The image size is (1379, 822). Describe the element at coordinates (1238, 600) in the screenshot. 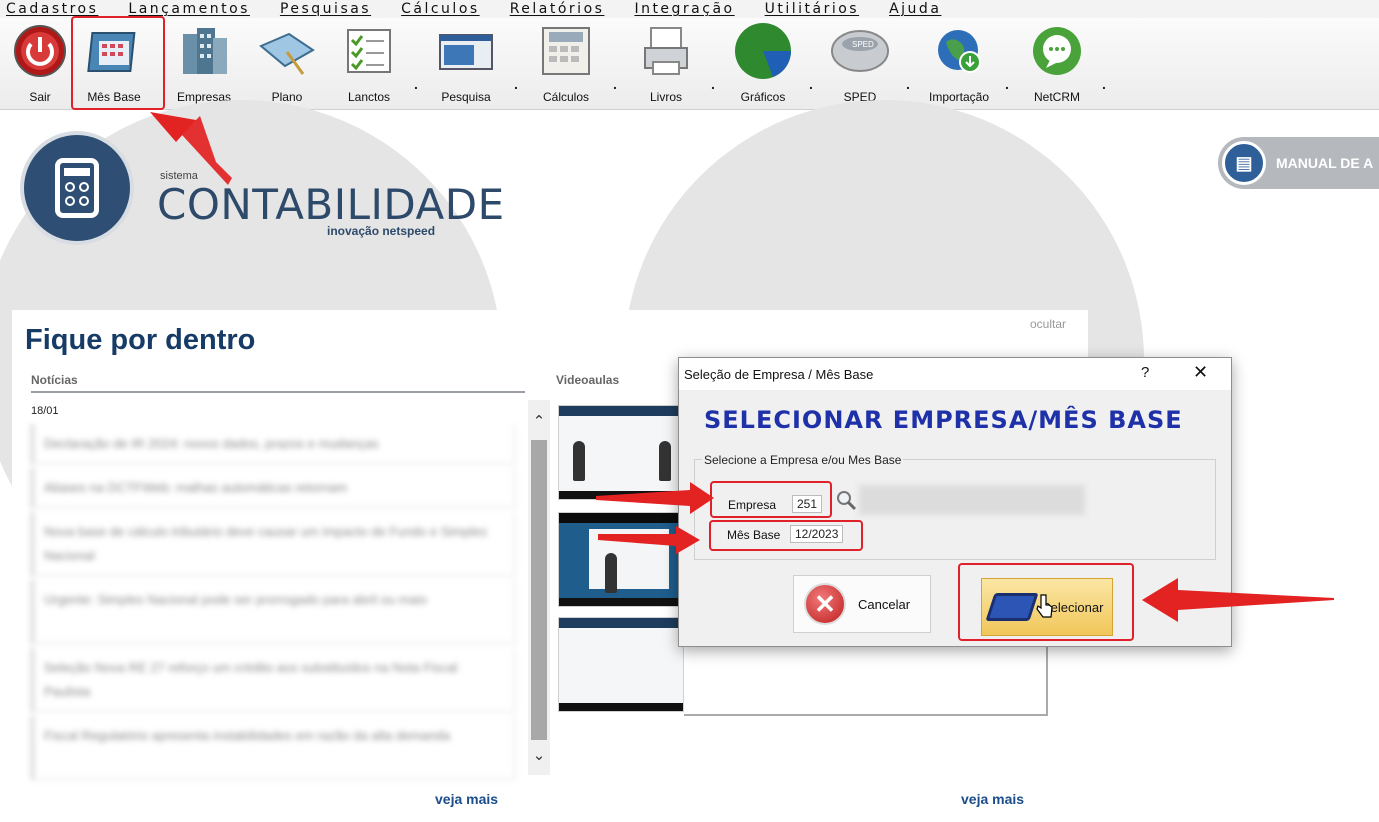

I see `arrow-to-select-button` at that location.